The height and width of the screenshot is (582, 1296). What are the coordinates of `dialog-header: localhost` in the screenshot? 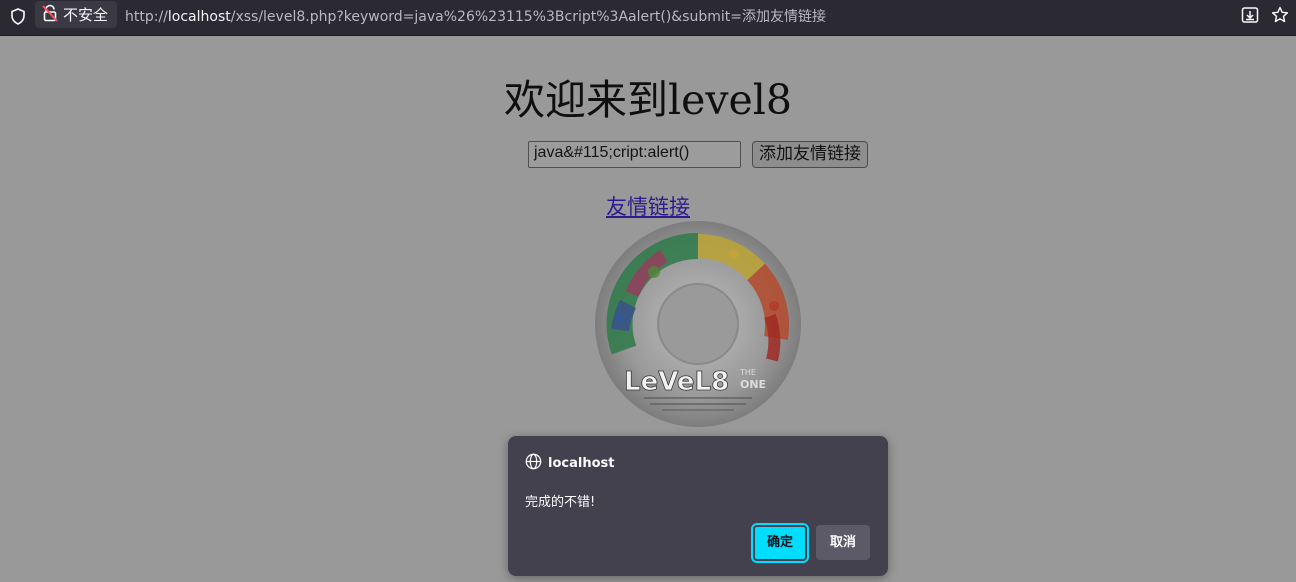 It's located at (570, 463).